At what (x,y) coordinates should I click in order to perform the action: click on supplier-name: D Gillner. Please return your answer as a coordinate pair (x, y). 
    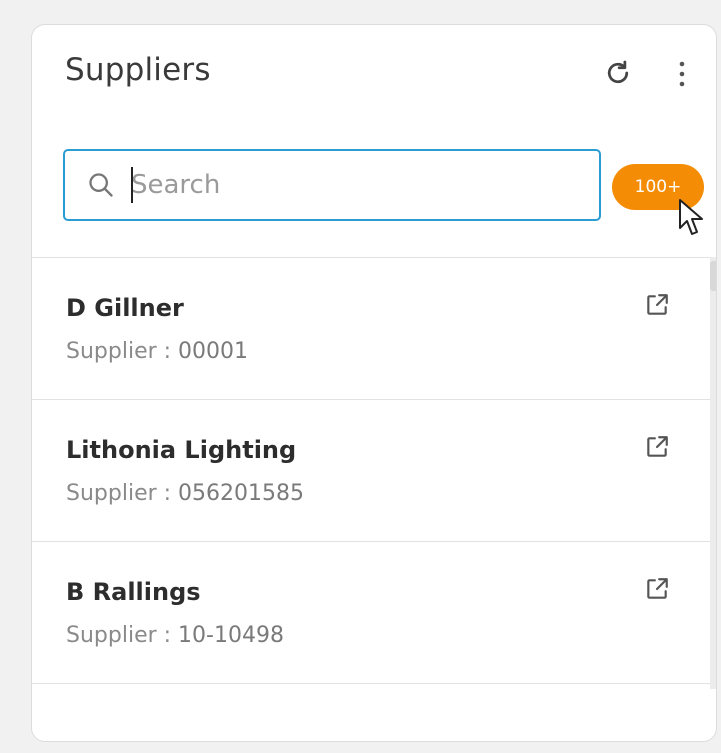
    Looking at the image, I should click on (125, 308).